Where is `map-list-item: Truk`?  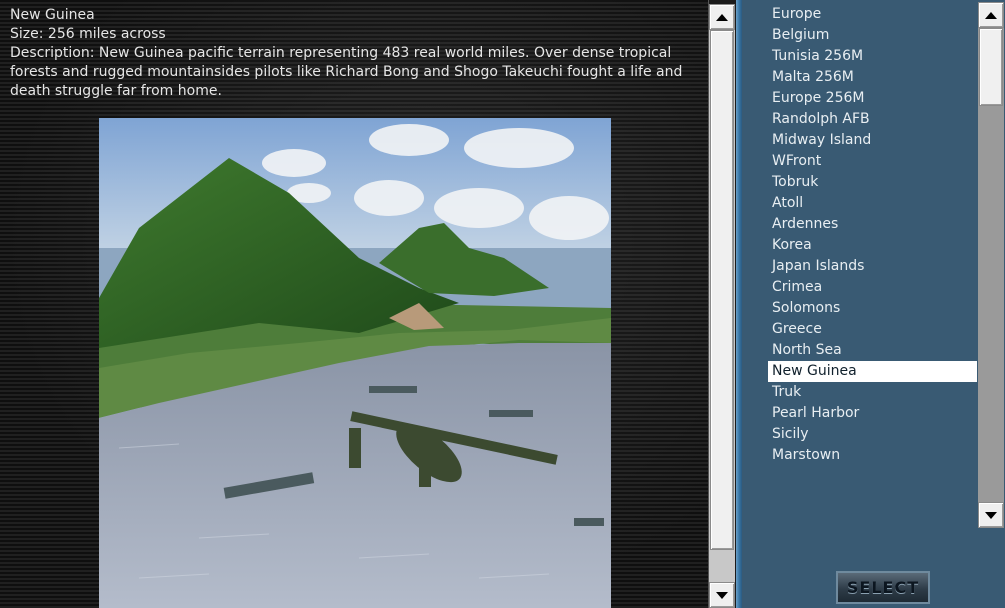 map-list-item: Truk is located at coordinates (872, 392).